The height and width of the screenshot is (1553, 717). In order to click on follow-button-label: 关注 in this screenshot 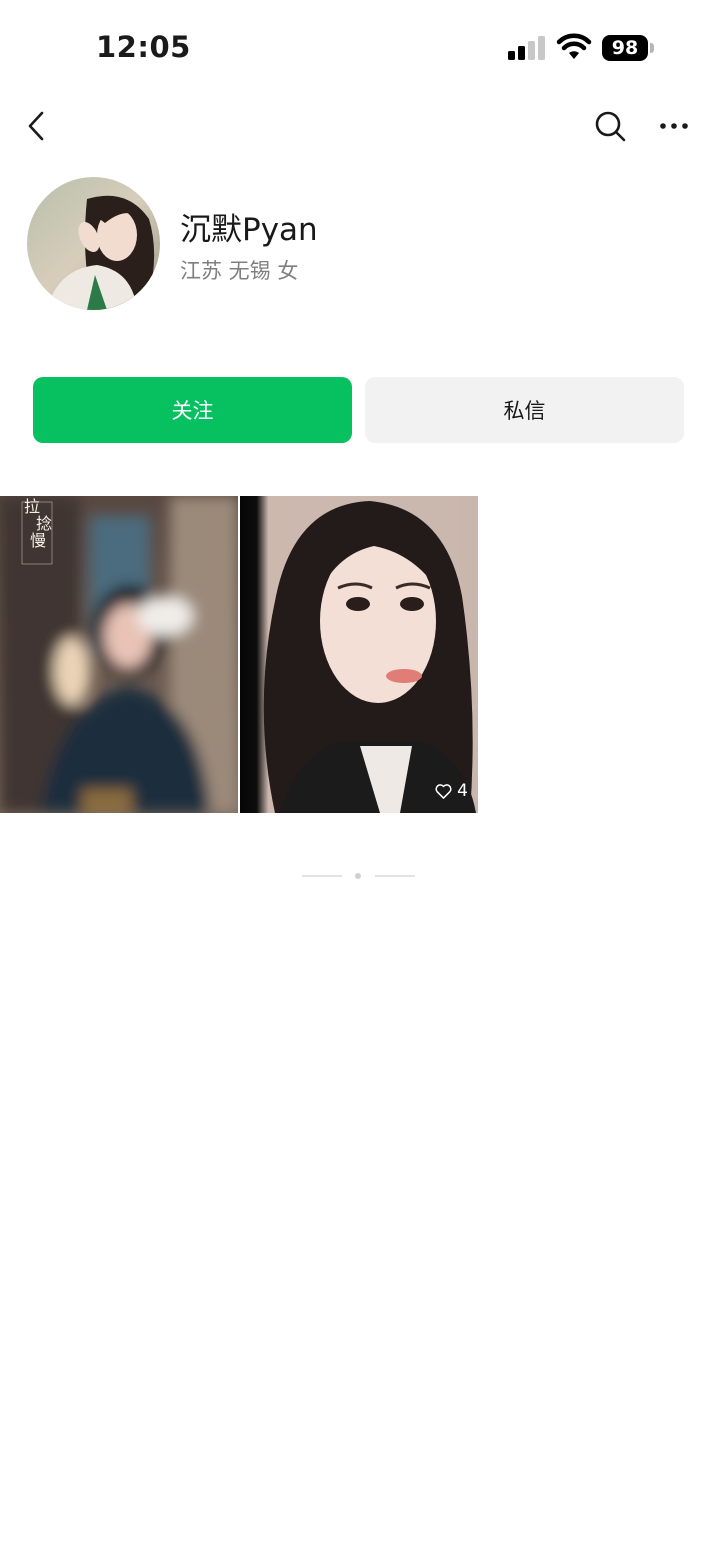, I will do `click(192, 411)`.